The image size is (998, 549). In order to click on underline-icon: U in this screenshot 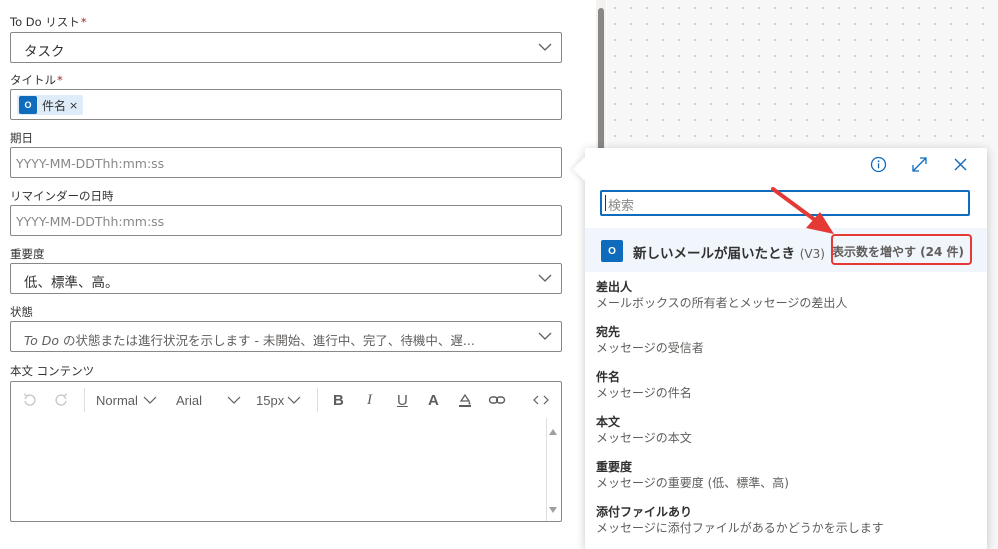, I will do `click(402, 400)`.